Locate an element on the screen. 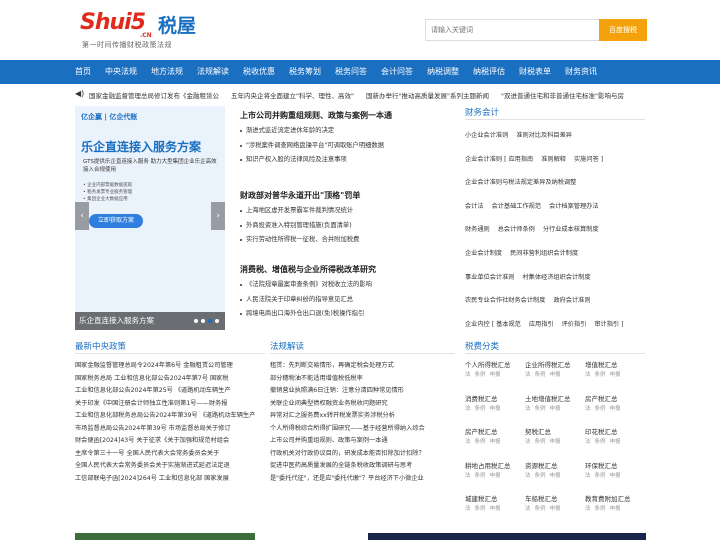  accounting-title: 财务会计 is located at coordinates (555, 113).